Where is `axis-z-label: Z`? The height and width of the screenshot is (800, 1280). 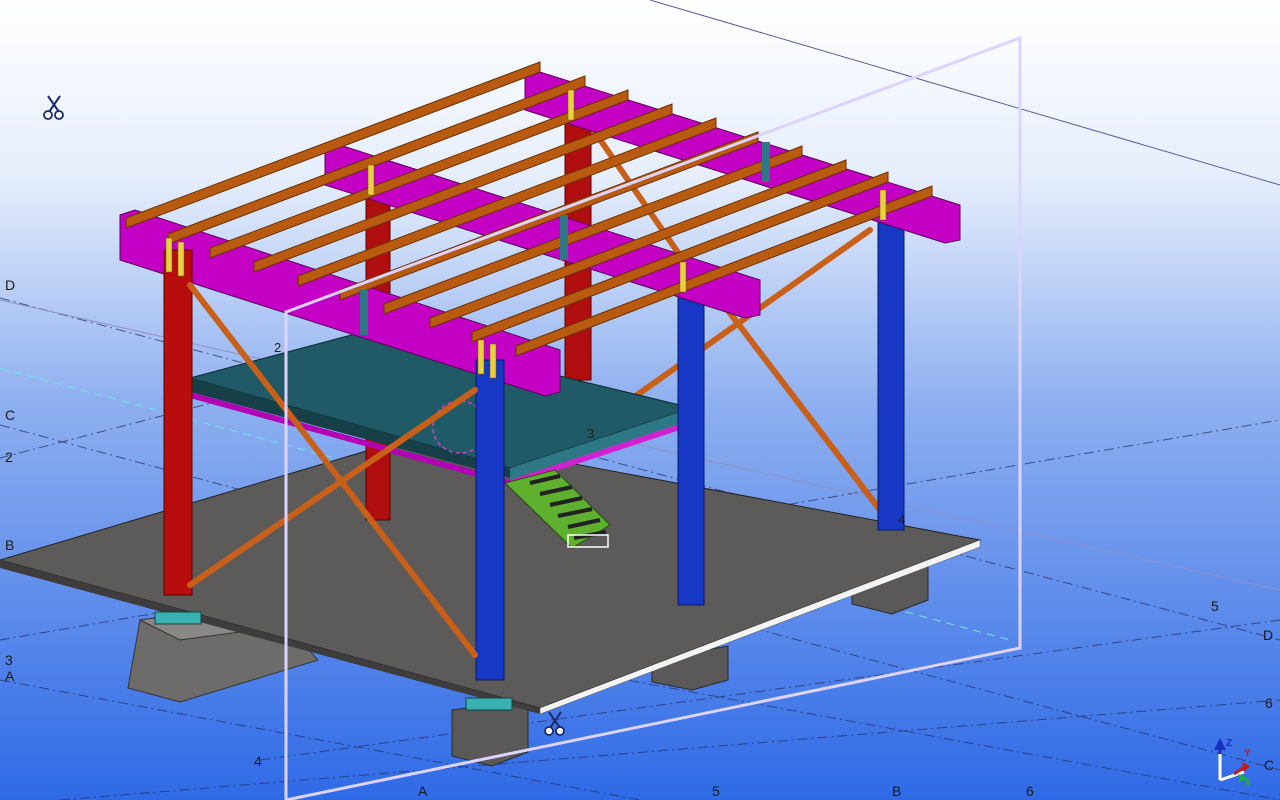
axis-z-label: Z is located at coordinates (1229, 743).